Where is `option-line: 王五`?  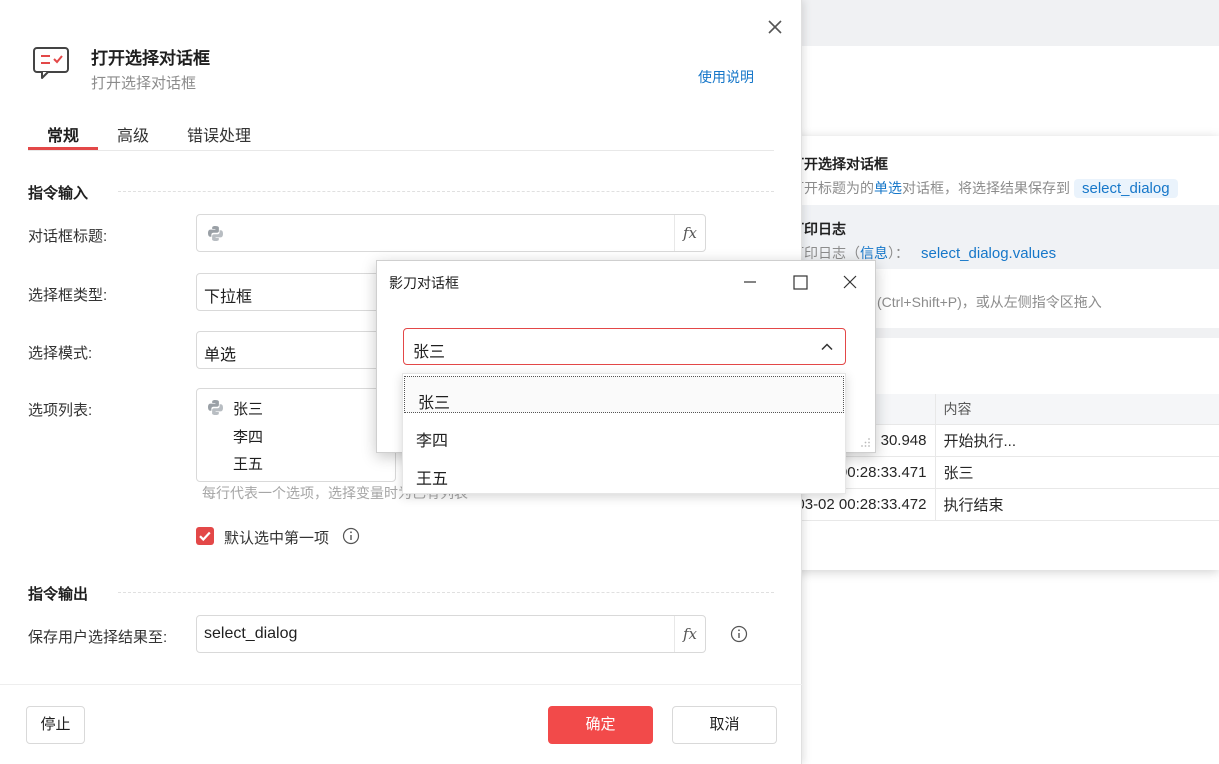 option-line: 王五 is located at coordinates (248, 464).